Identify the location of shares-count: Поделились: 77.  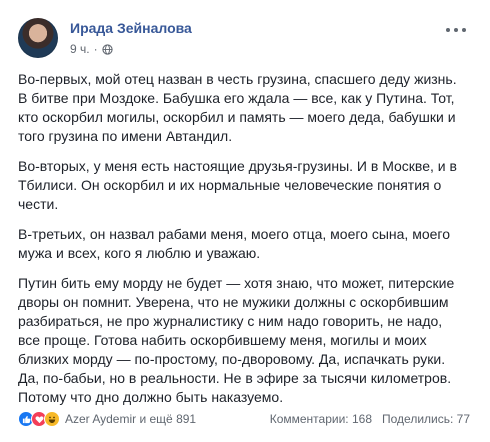
(426, 419).